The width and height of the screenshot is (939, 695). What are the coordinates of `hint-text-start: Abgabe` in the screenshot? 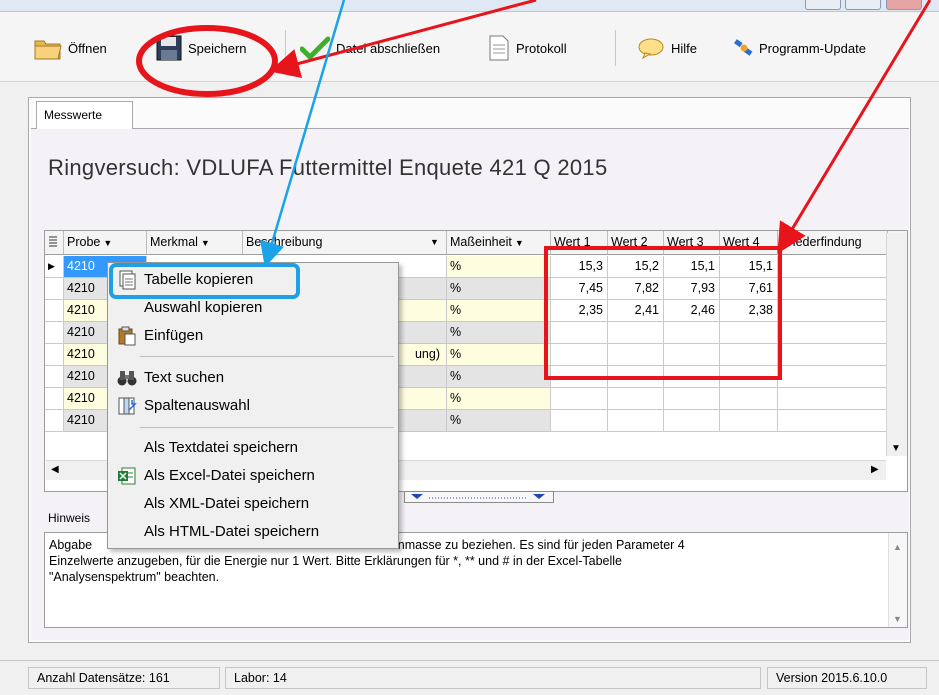 It's located at (71, 545).